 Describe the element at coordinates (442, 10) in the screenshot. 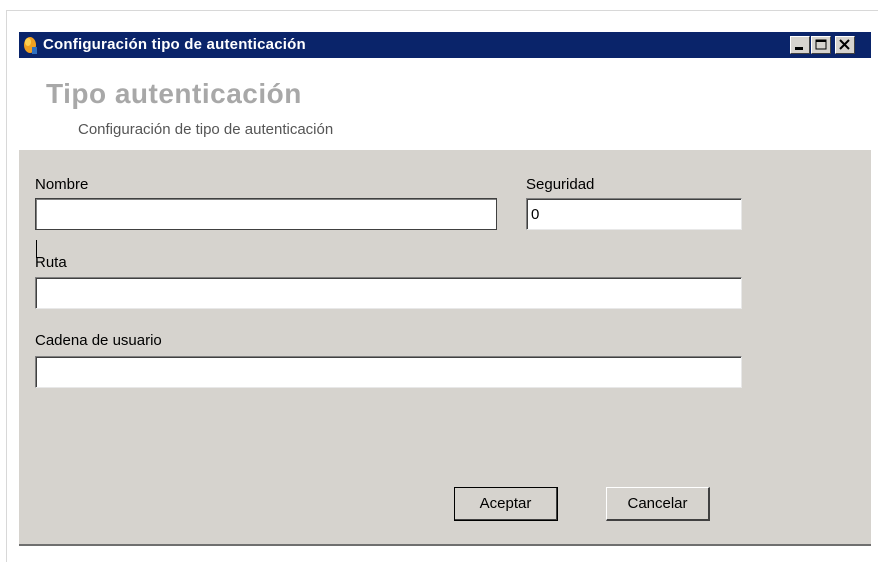

I see `outer-frame-top` at that location.